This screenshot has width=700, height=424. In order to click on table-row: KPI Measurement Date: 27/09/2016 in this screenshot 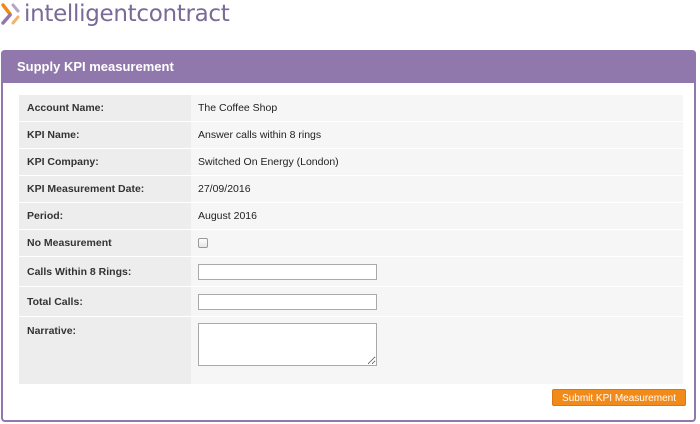, I will do `click(351, 189)`.